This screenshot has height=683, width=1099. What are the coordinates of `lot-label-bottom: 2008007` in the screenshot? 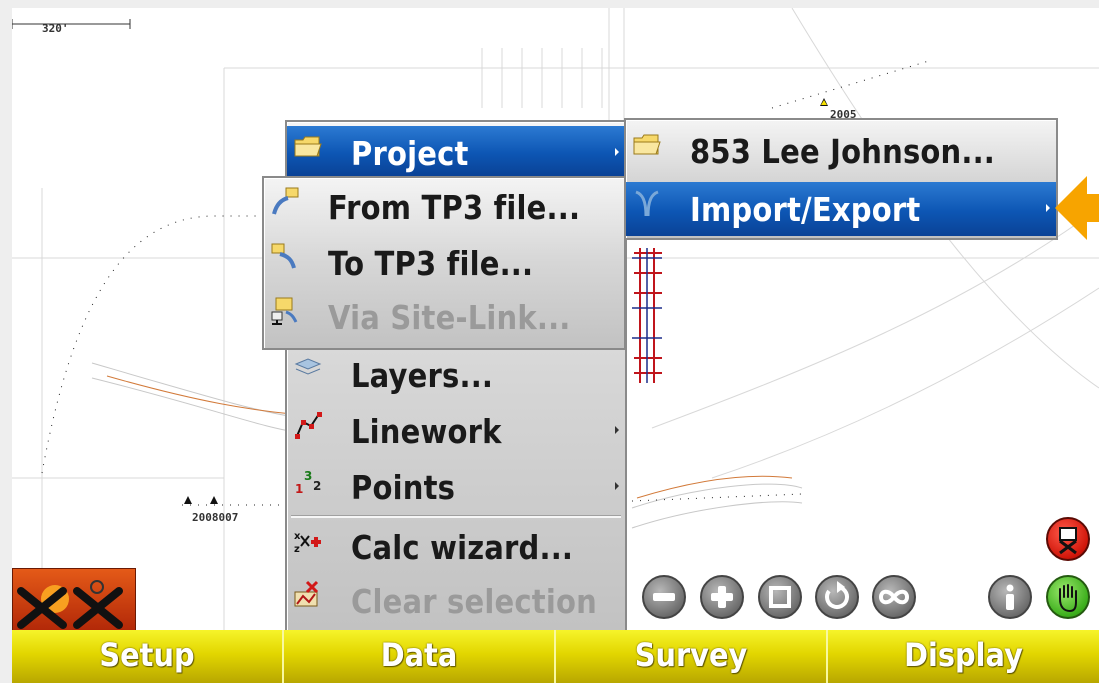 It's located at (215, 517).